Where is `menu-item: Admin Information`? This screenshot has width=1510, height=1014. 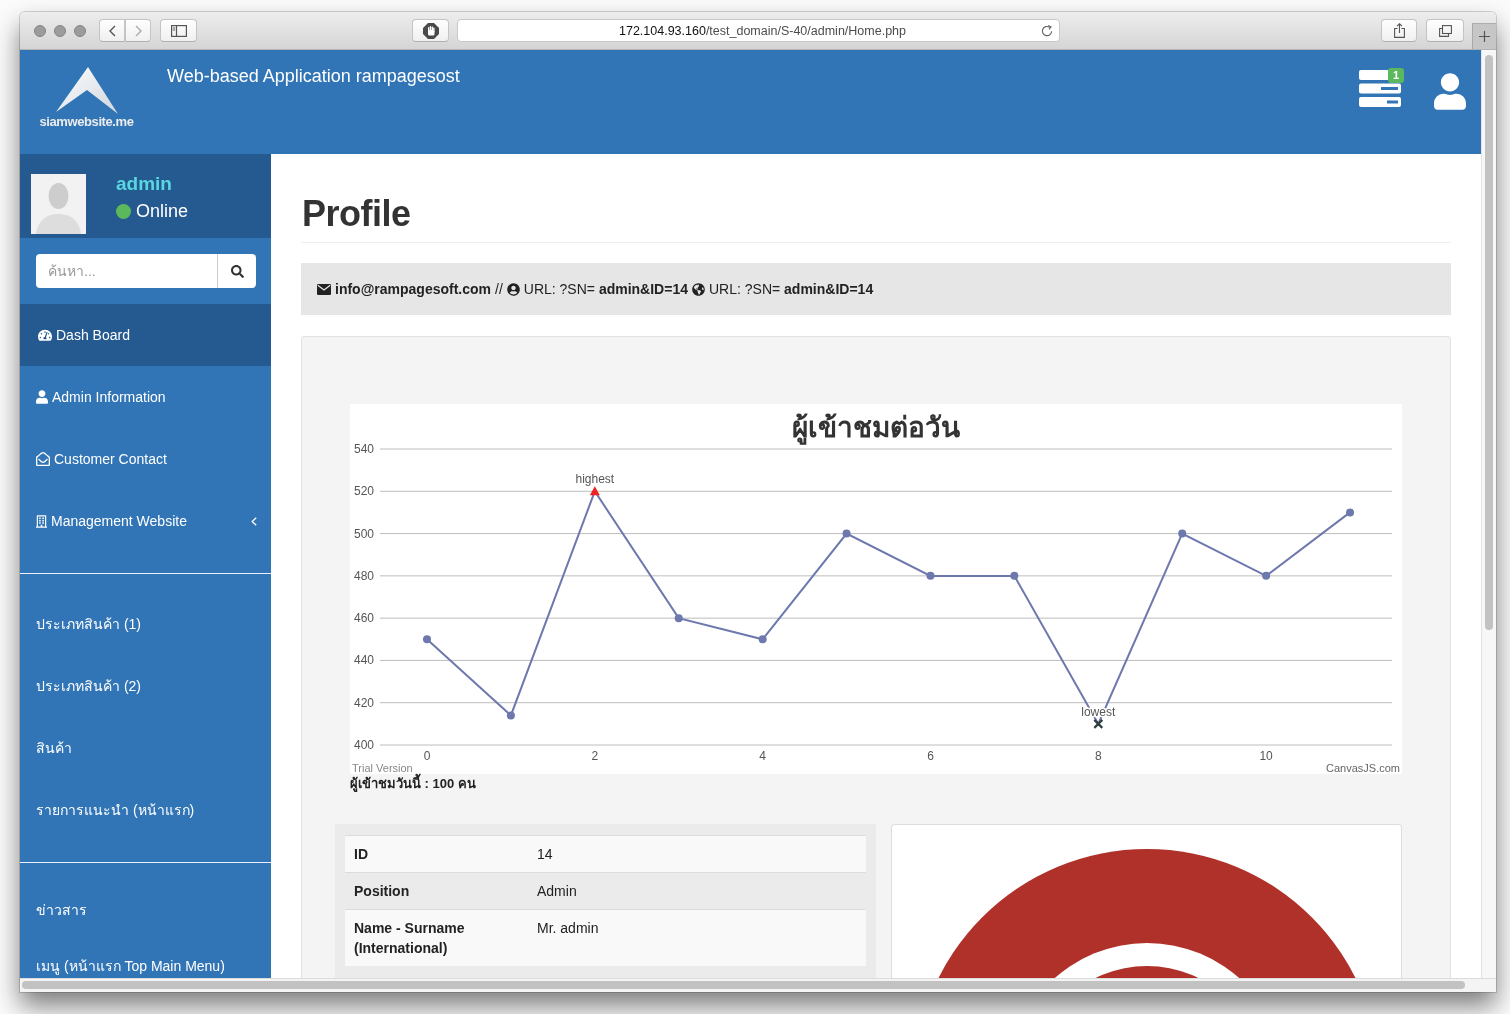 menu-item: Admin Information is located at coordinates (145, 397).